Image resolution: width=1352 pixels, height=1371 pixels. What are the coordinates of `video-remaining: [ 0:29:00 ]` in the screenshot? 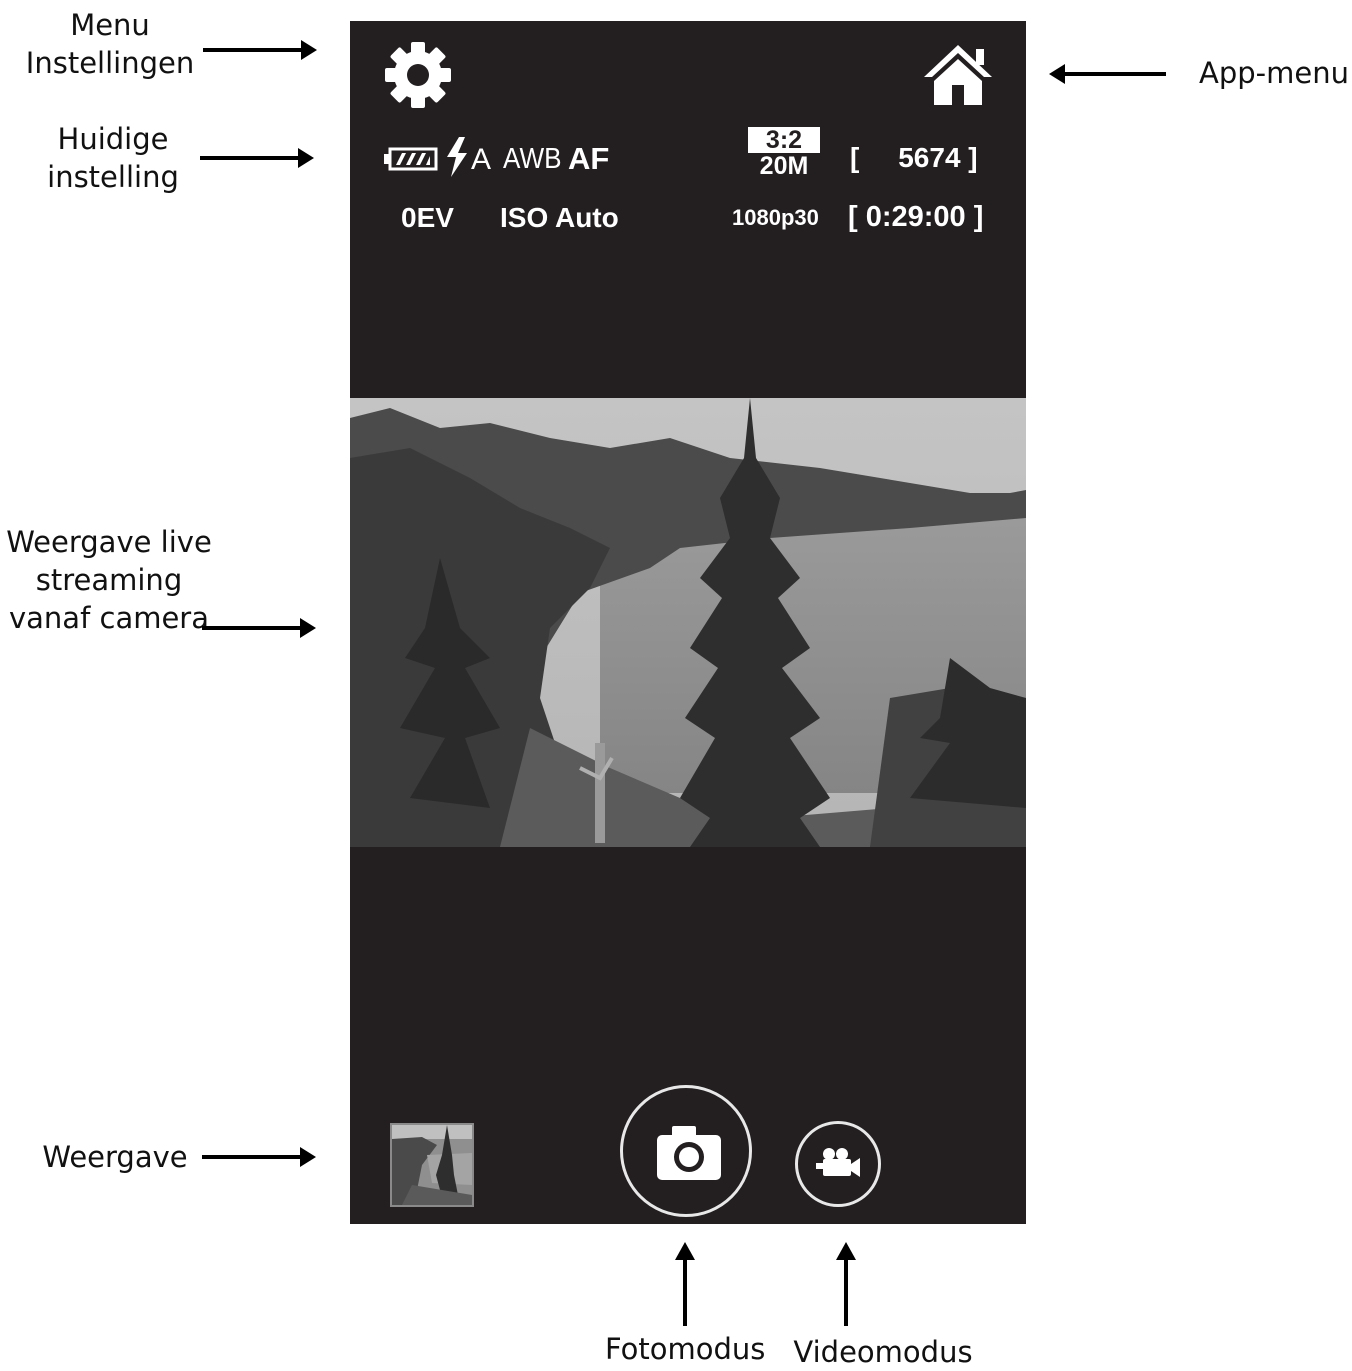 It's located at (916, 217).